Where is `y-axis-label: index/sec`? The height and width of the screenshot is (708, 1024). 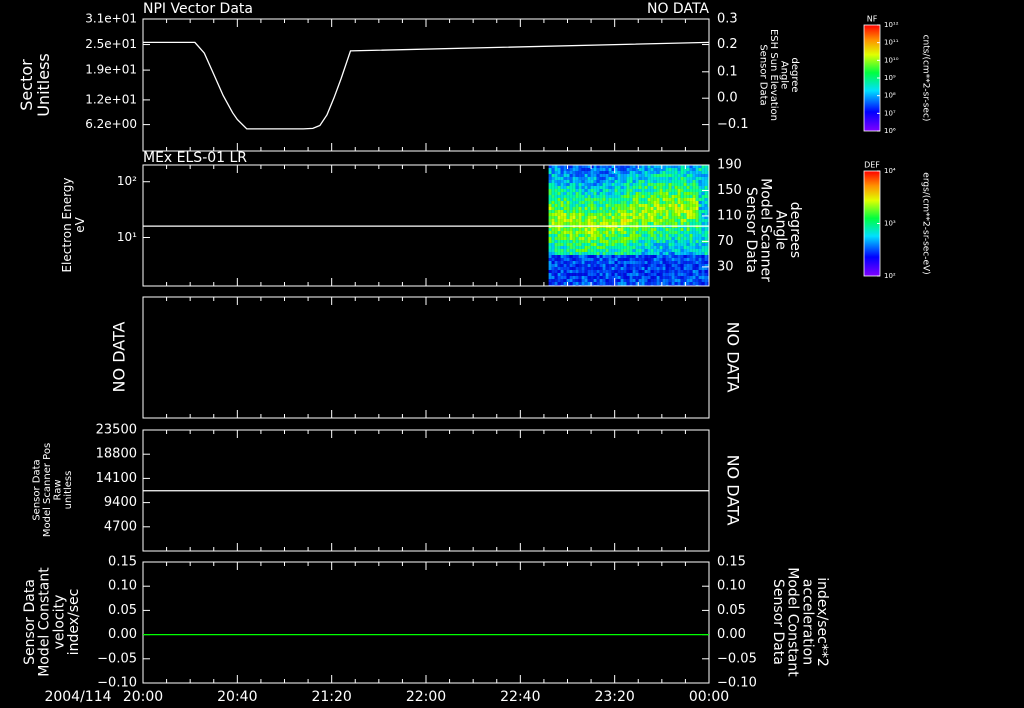
y-axis-label: index/sec is located at coordinates (74, 622).